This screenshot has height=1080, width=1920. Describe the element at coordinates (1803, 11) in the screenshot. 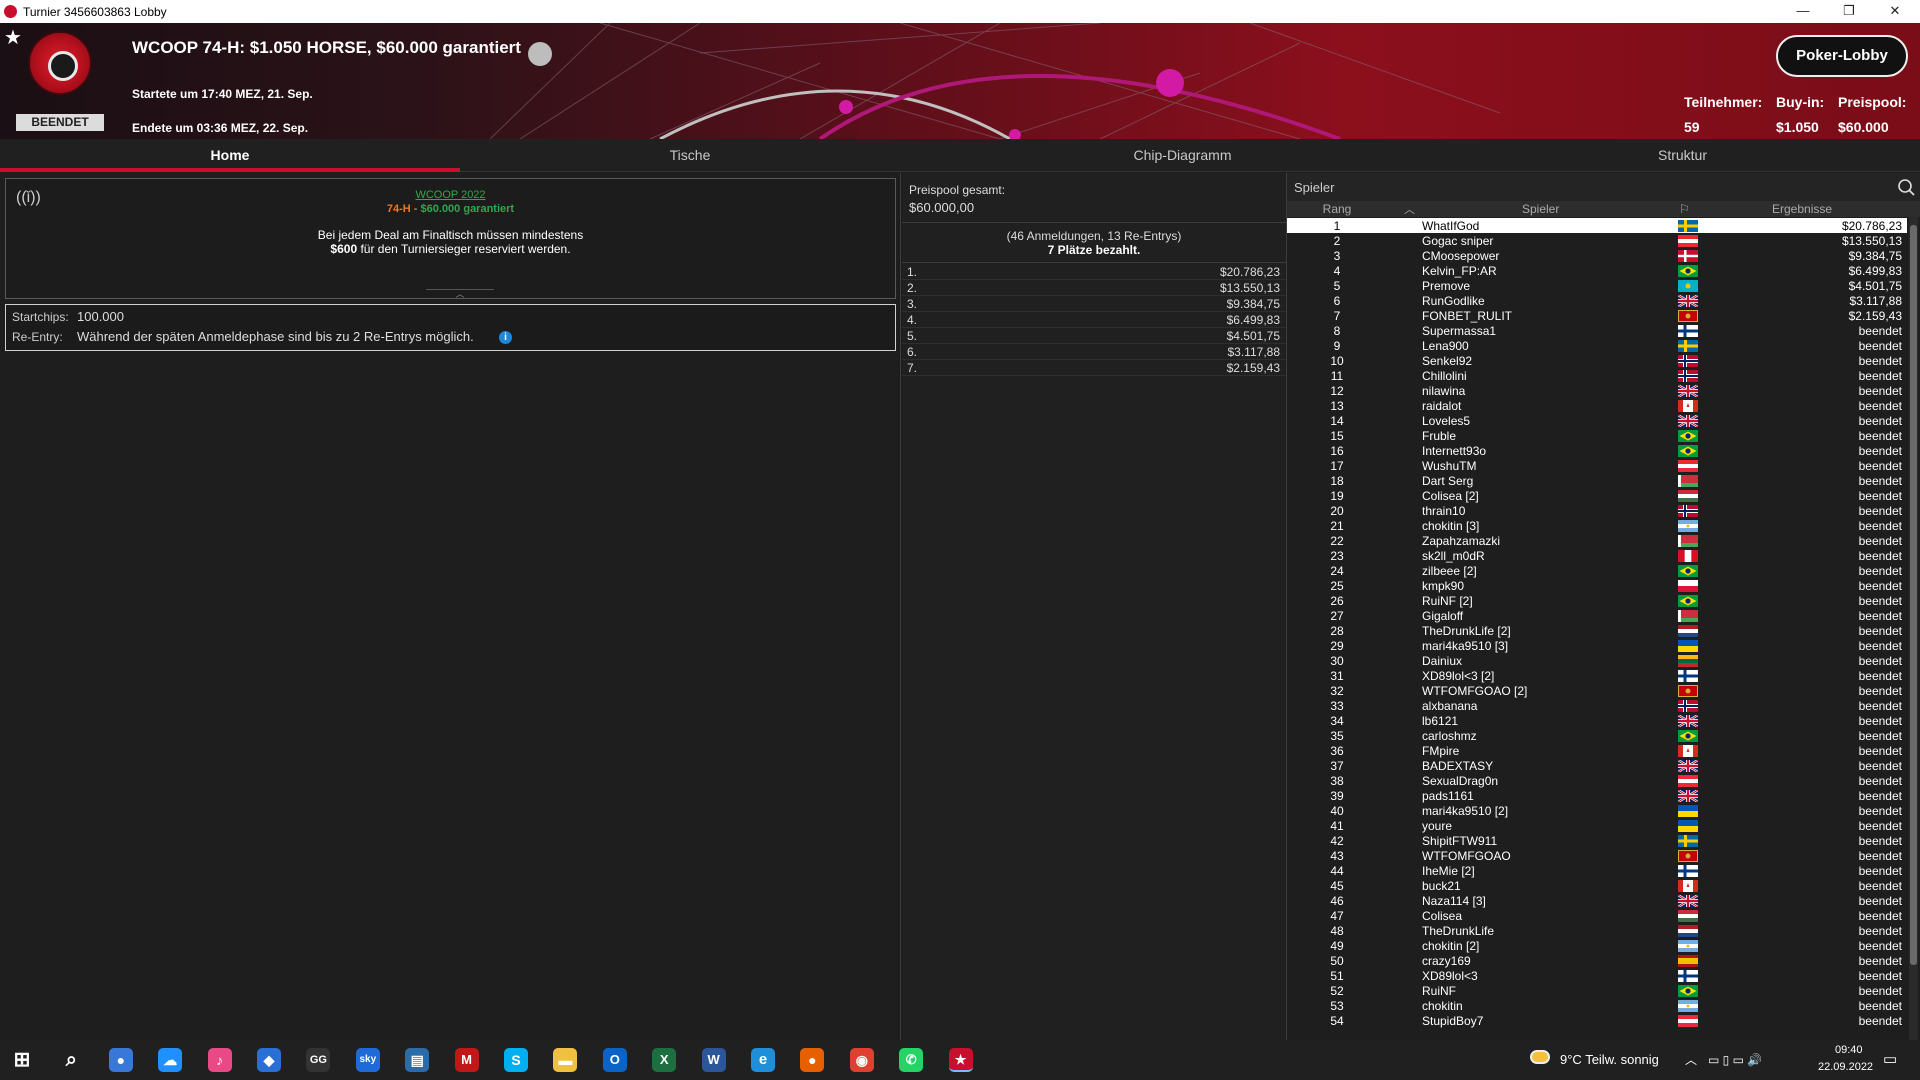

I see `minimize-button: —` at that location.